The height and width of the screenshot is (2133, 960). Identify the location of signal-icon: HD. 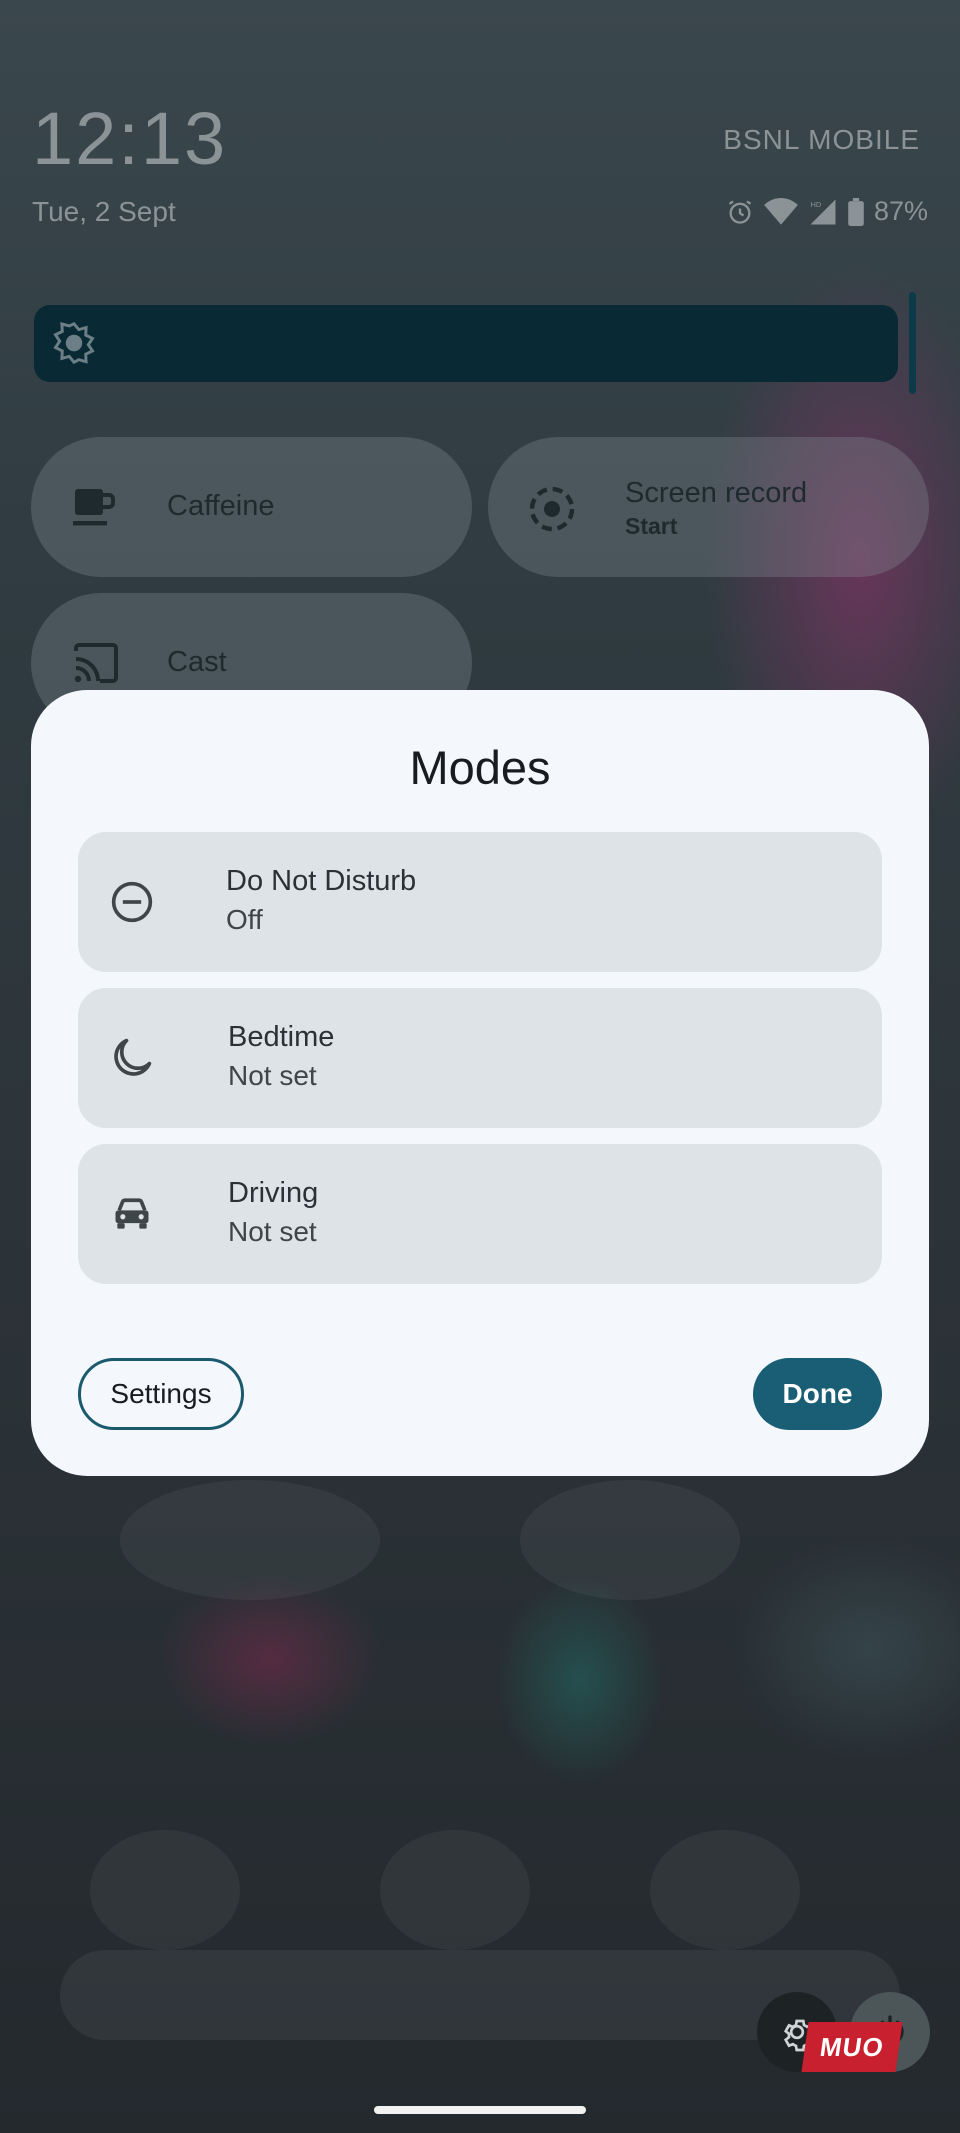
(823, 212).